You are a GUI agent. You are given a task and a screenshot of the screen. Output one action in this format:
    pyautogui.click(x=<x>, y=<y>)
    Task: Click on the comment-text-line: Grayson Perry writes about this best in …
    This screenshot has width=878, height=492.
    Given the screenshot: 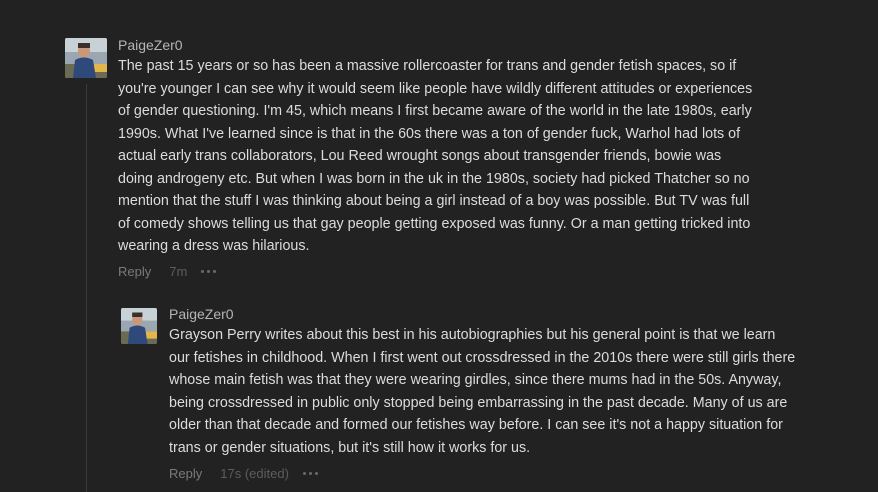 What is the action you would take?
    pyautogui.click(x=472, y=335)
    